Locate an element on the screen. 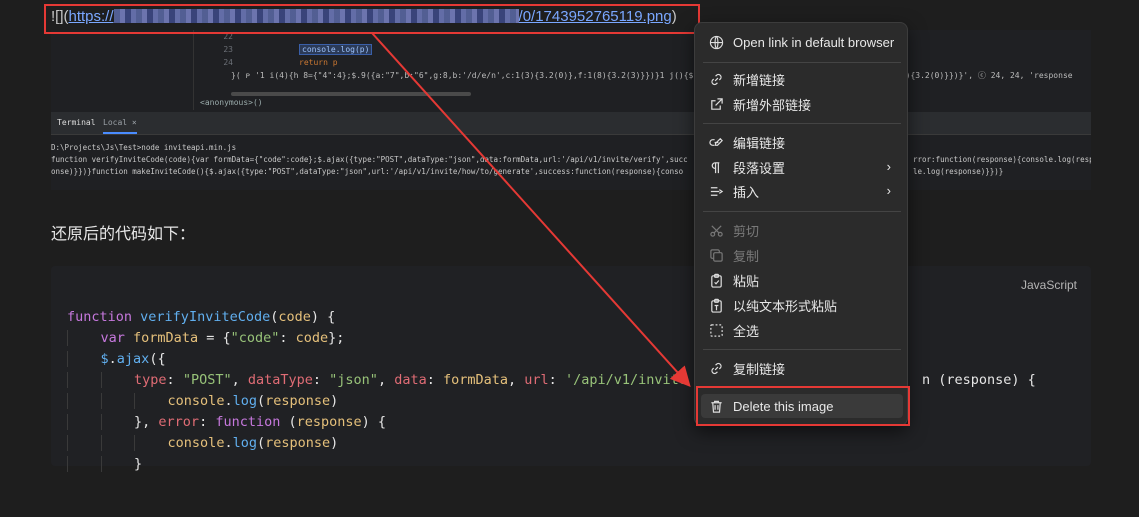 This screenshot has height=517, width=1139. code-line-tail: n (response) { is located at coordinates (979, 380).